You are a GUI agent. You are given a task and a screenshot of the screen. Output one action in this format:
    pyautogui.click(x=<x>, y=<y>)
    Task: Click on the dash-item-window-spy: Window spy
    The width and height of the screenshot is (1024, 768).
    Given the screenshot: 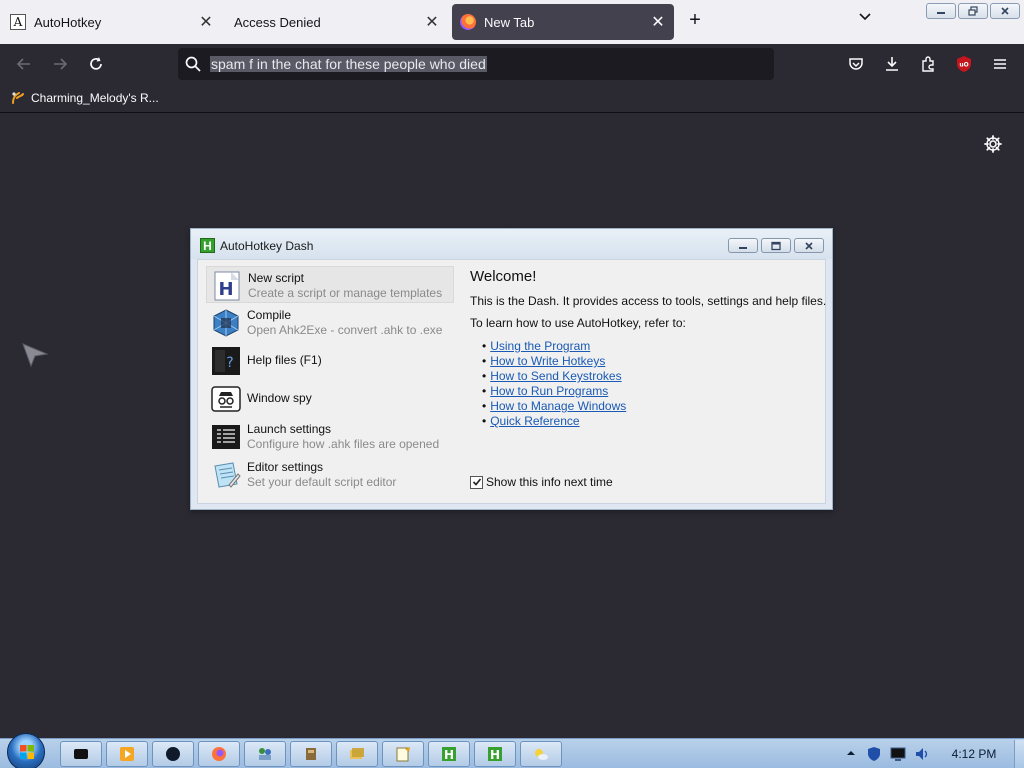 What is the action you would take?
    pyautogui.click(x=330, y=398)
    